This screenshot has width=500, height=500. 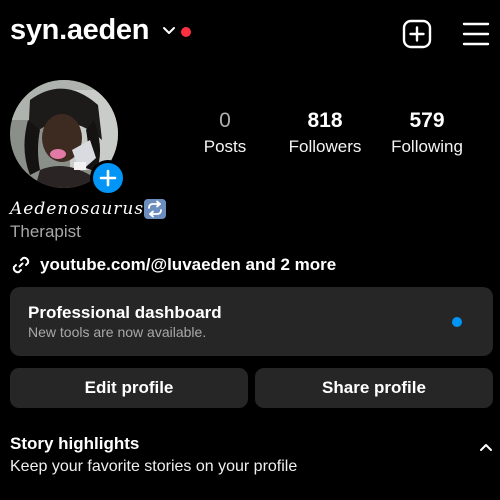 What do you see at coordinates (169, 31) in the screenshot?
I see `chevron-down-icon` at bounding box center [169, 31].